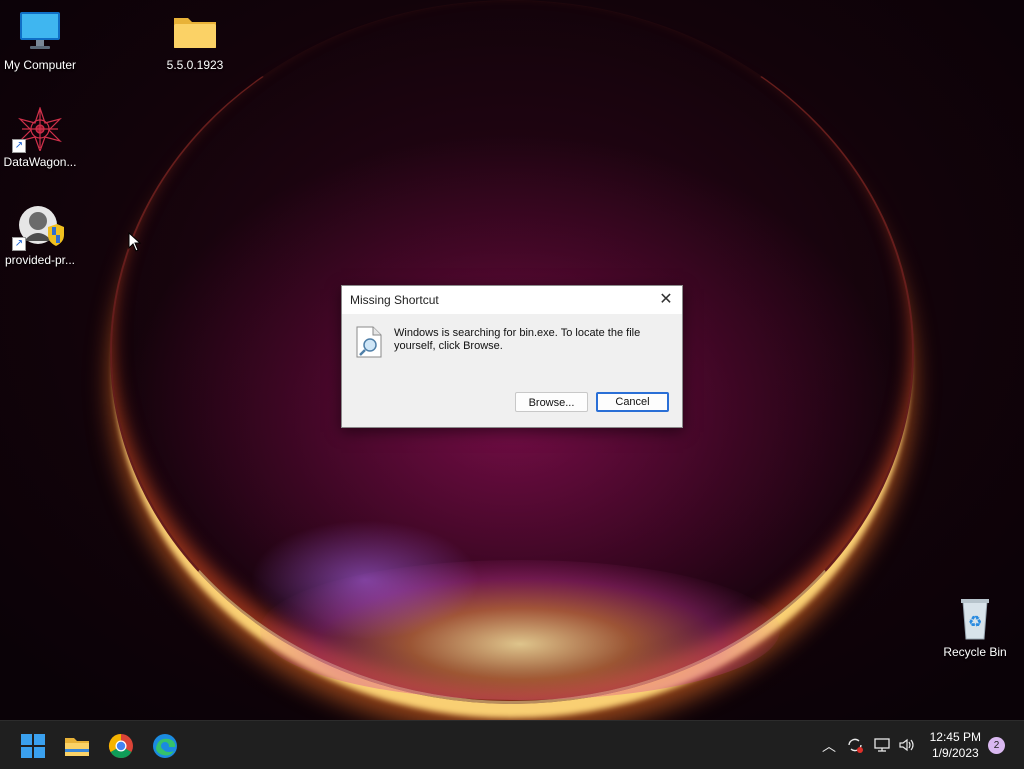  I want to click on monitor-icon, so click(40, 32).